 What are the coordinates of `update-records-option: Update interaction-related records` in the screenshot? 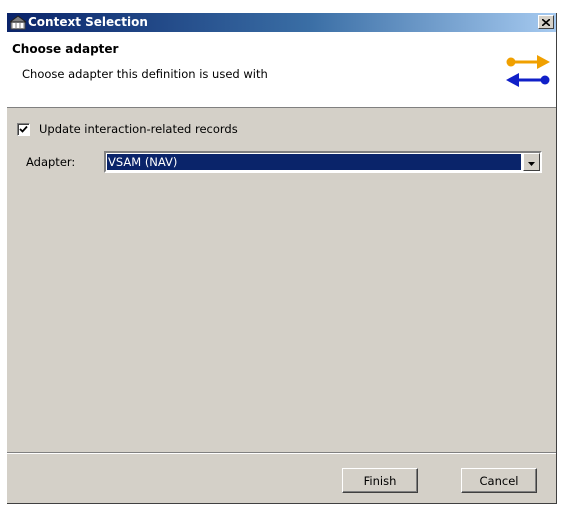 It's located at (127, 129).